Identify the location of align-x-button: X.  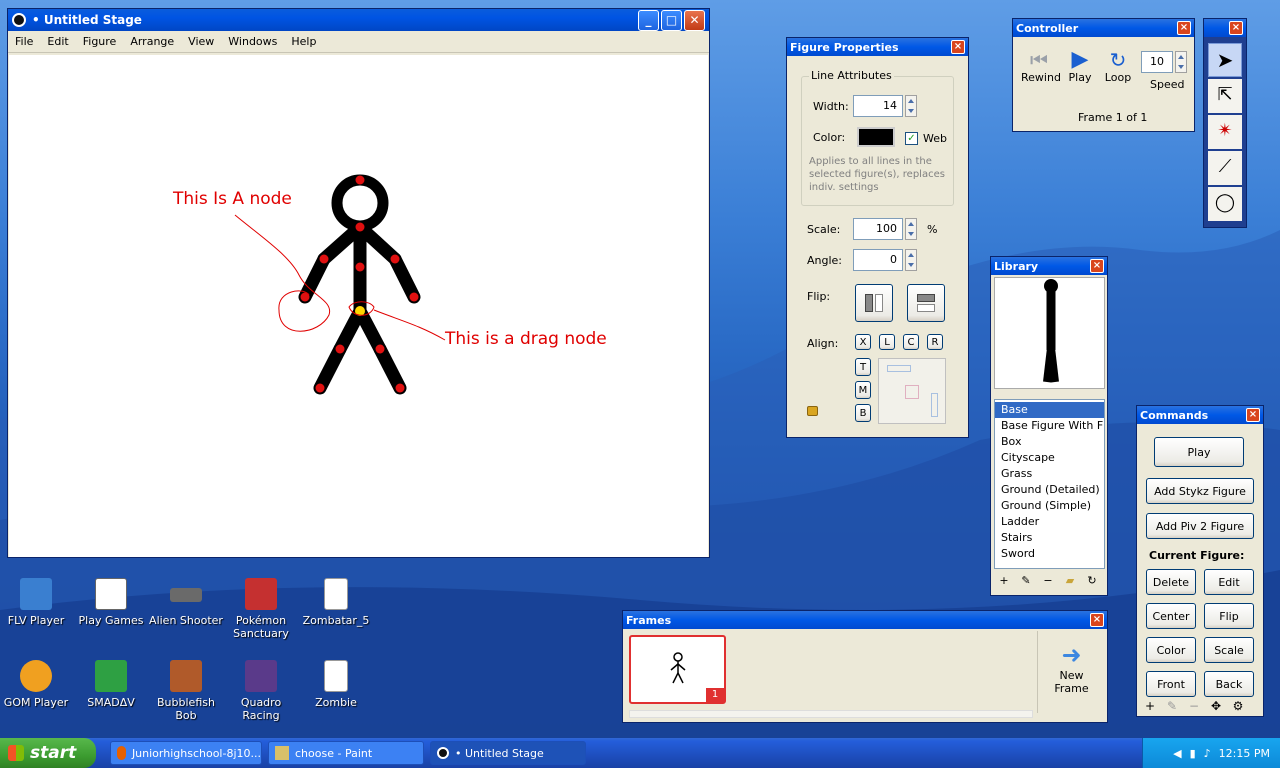
(863, 342).